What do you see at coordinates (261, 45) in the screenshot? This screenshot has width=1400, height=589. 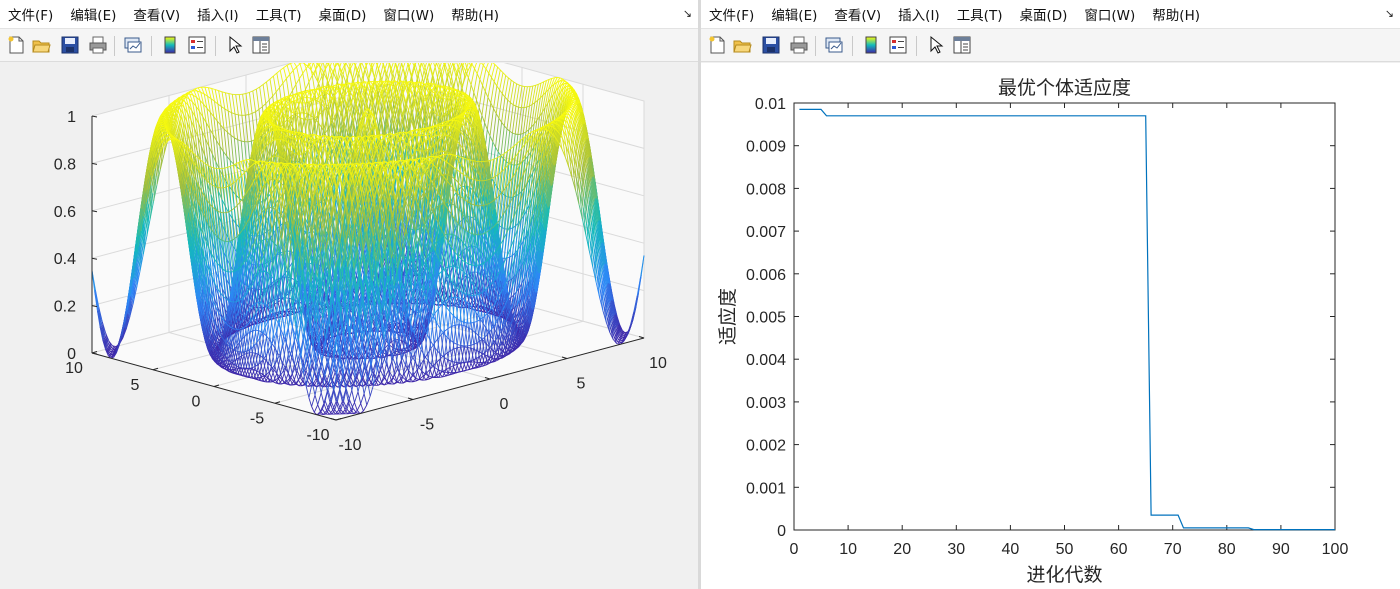 I see `property-inspector-icon` at bounding box center [261, 45].